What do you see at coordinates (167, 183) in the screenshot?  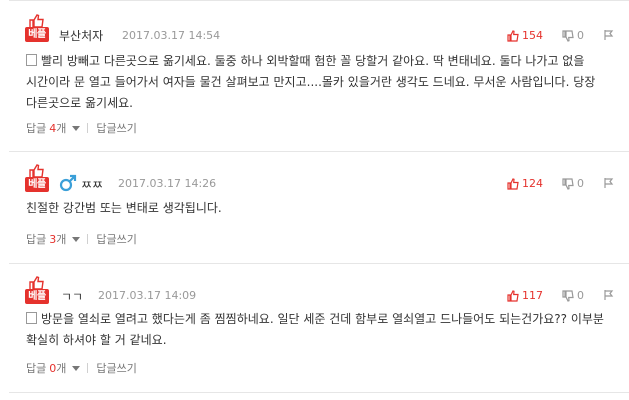 I see `comment-date: 2017.03.17 14:26` at bounding box center [167, 183].